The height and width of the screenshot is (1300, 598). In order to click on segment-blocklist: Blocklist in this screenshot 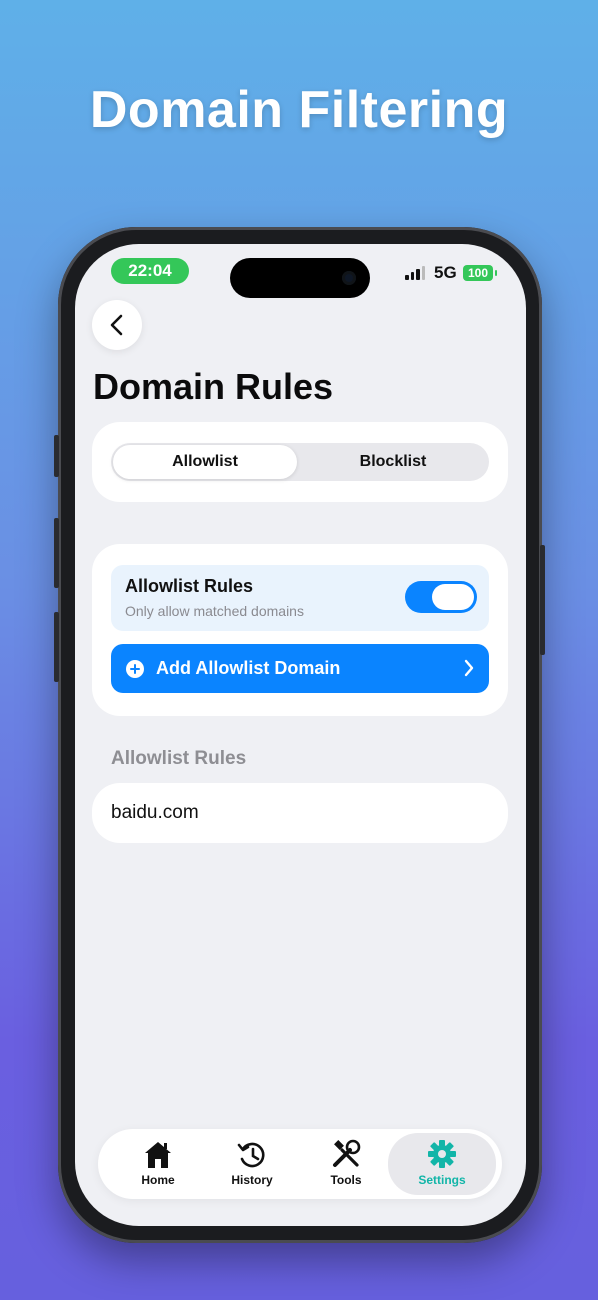, I will do `click(393, 462)`.